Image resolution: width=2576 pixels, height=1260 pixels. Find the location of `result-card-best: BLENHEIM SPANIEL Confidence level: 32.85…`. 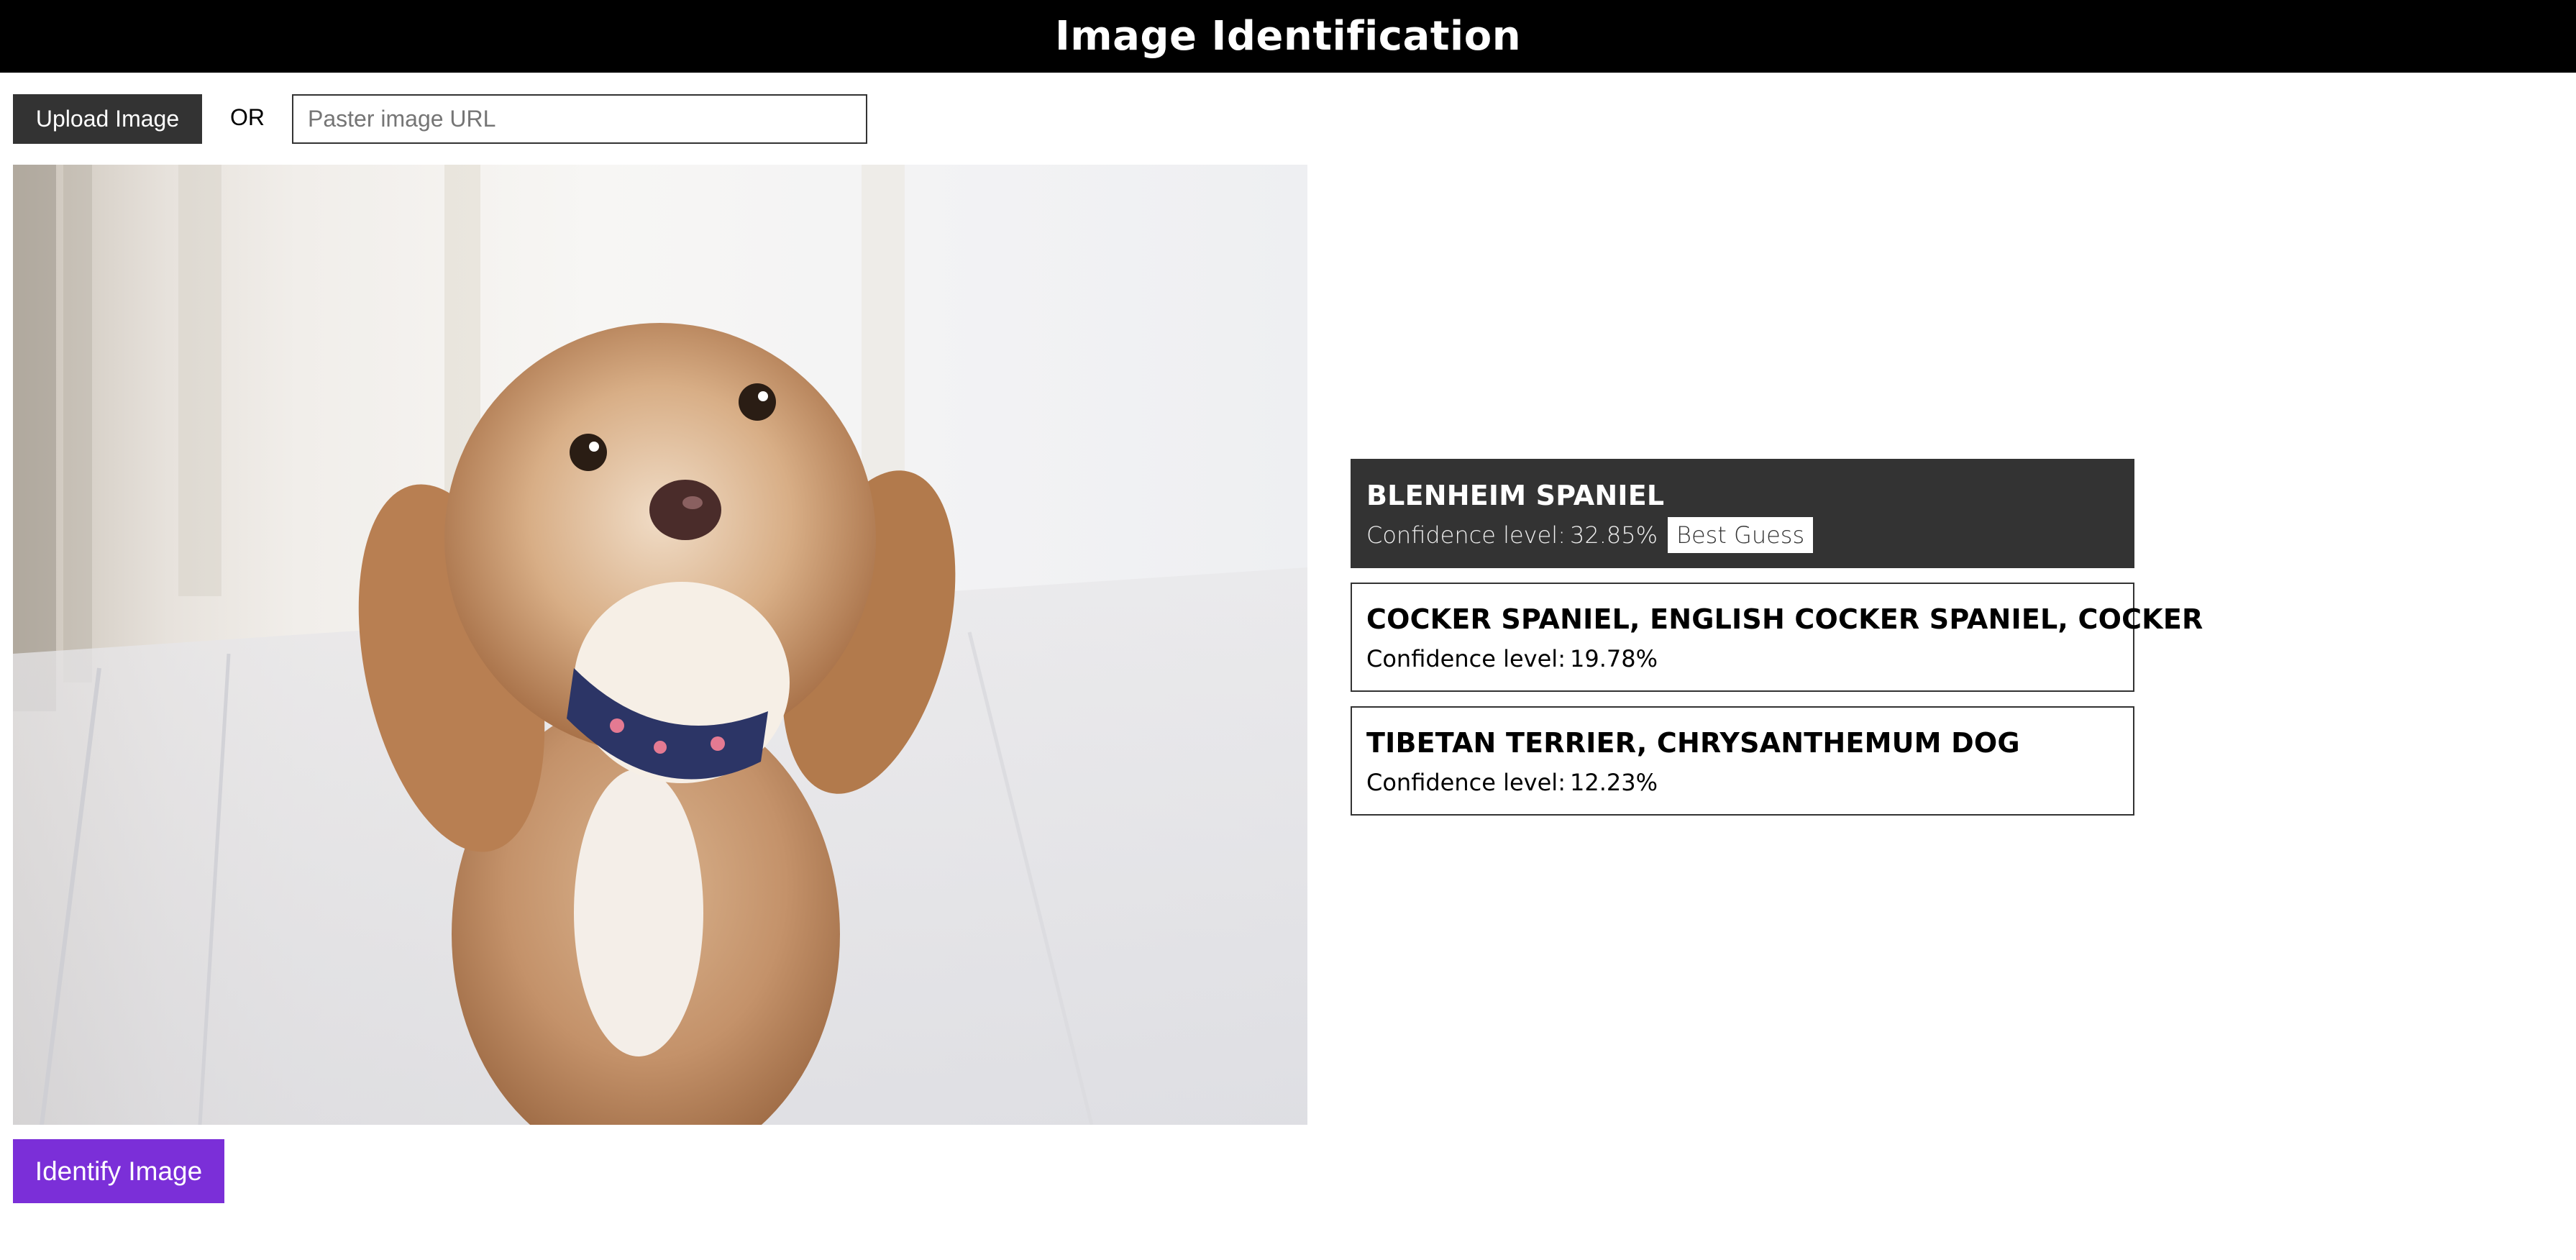

result-card-best: BLENHEIM SPANIEL Confidence level: 32.85… is located at coordinates (1743, 513).